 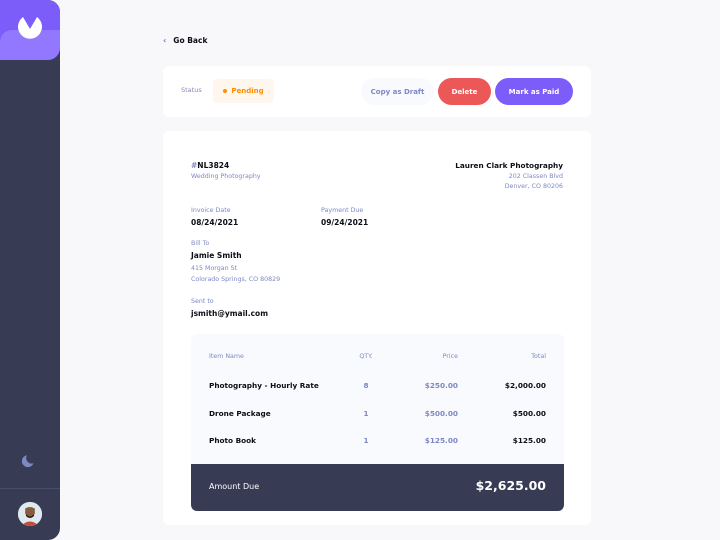 I want to click on header-item-name: Item Name, so click(x=226, y=356).